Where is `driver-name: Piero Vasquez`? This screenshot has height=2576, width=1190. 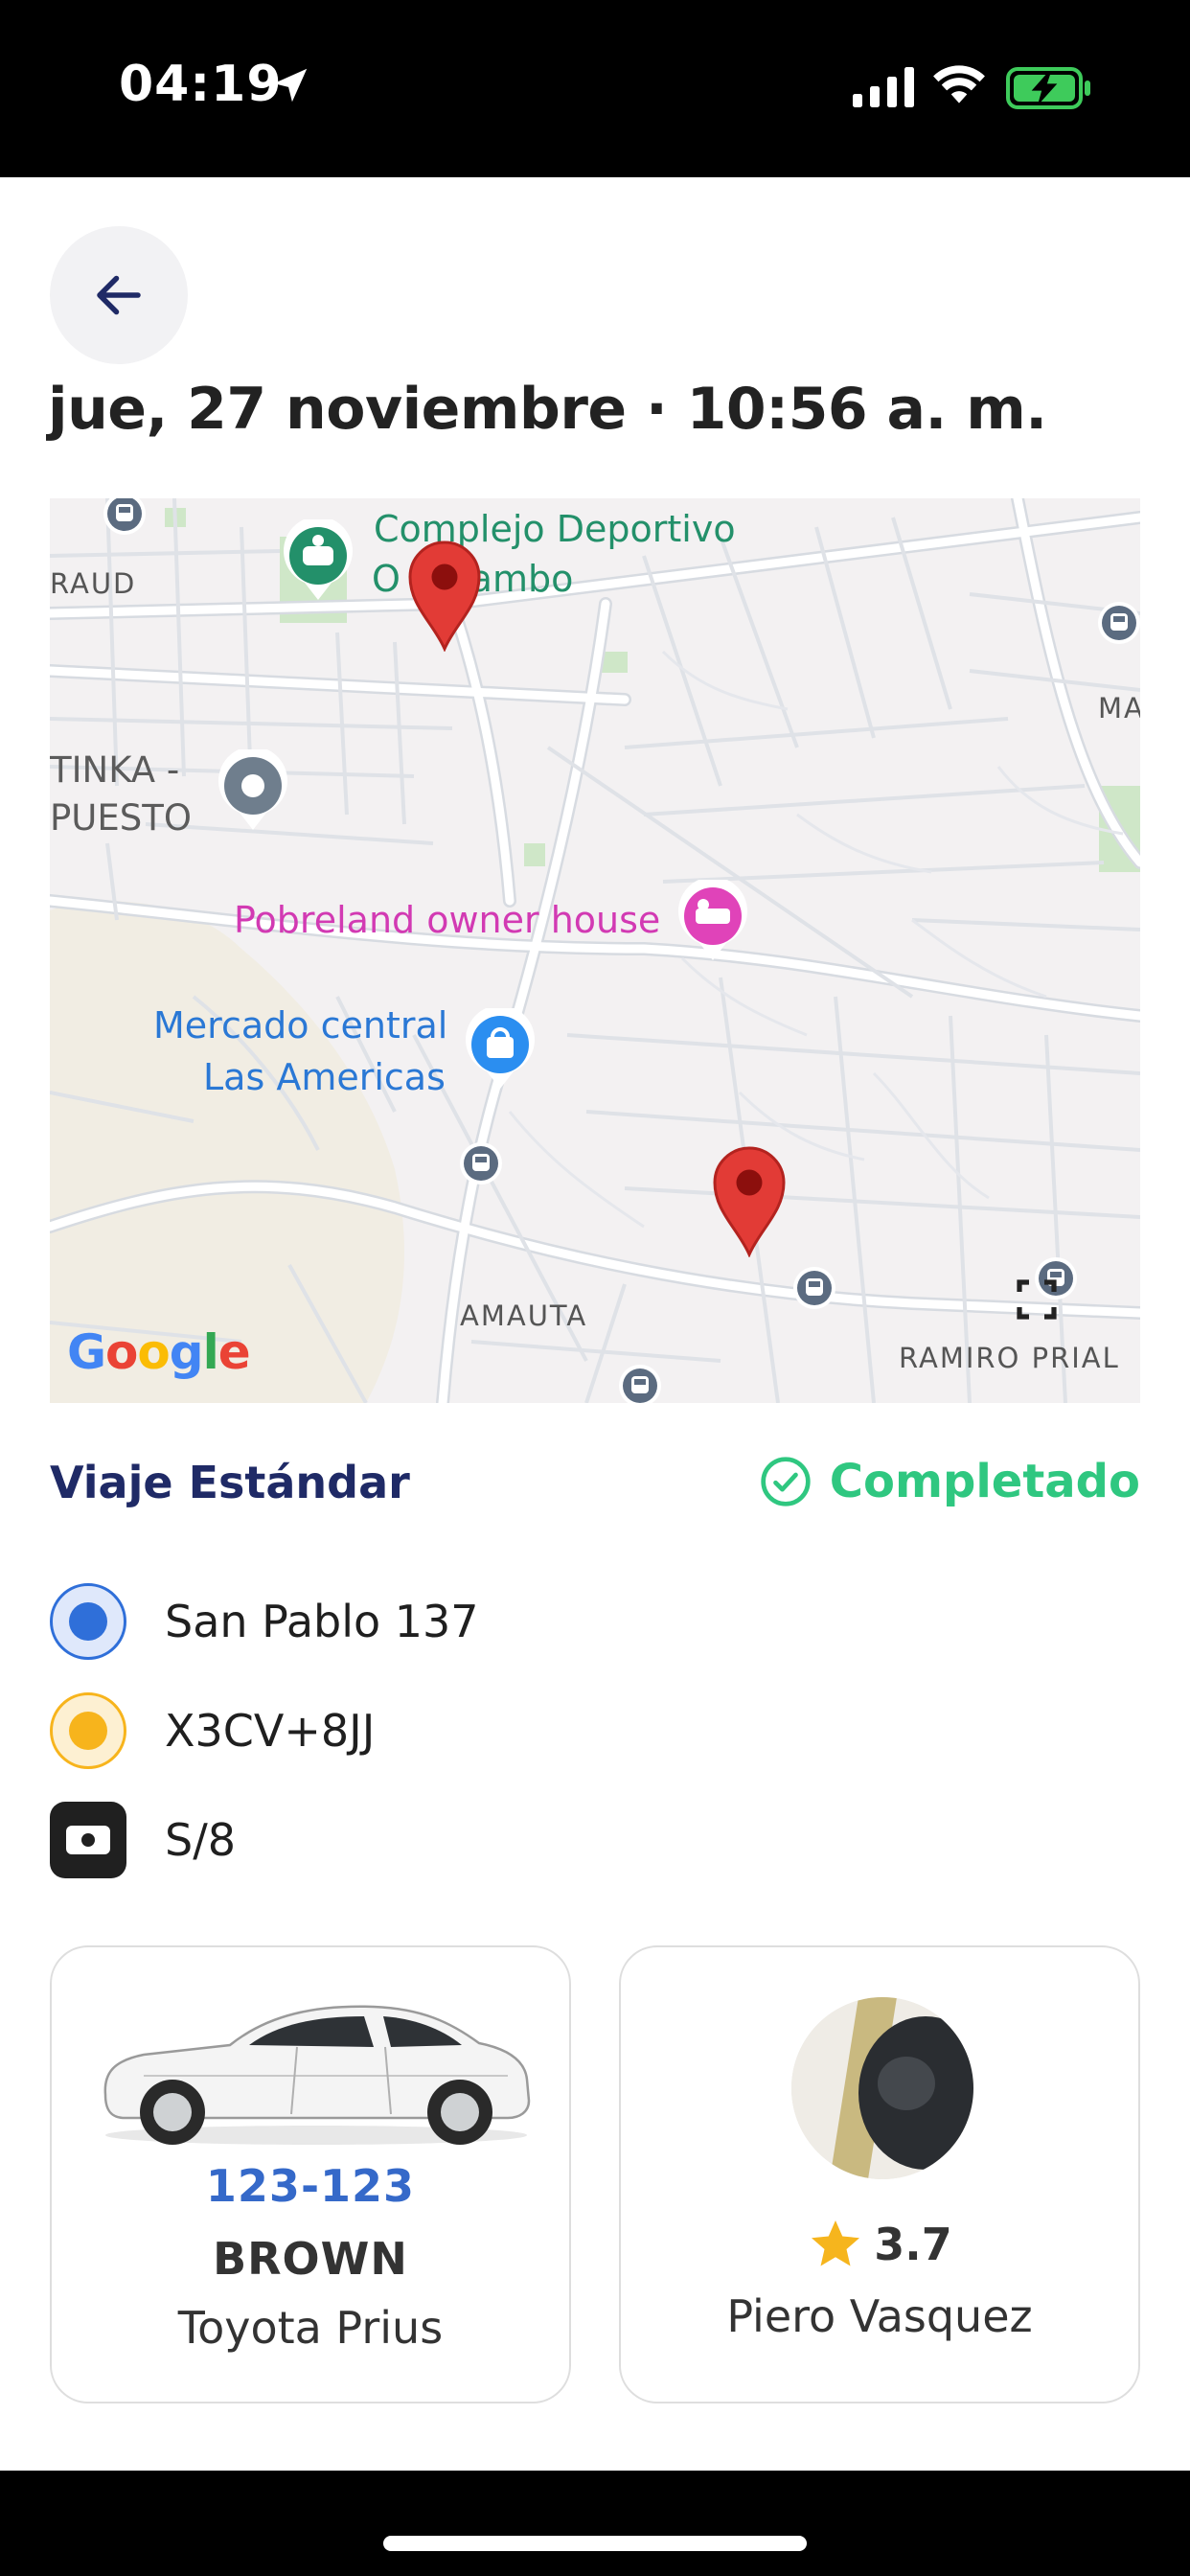 driver-name: Piero Vasquez is located at coordinates (880, 2316).